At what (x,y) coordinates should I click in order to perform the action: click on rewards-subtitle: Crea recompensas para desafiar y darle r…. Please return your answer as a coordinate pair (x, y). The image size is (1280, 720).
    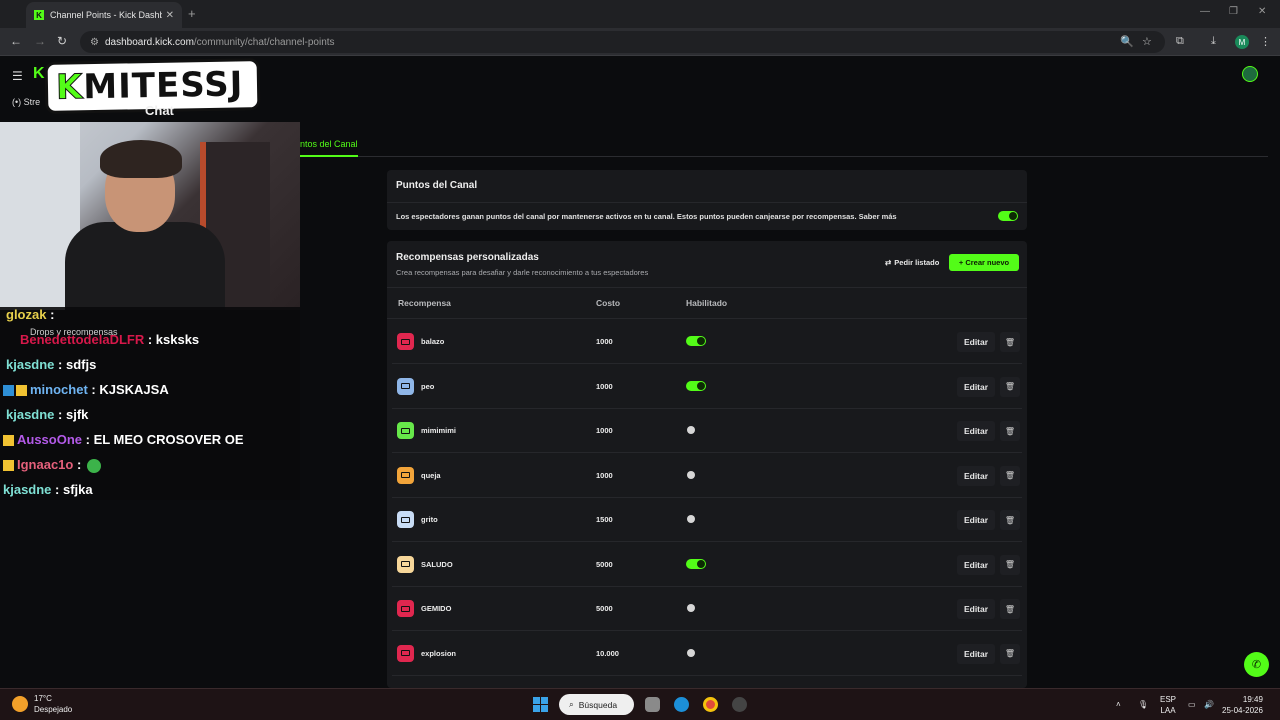
    Looking at the image, I should click on (522, 272).